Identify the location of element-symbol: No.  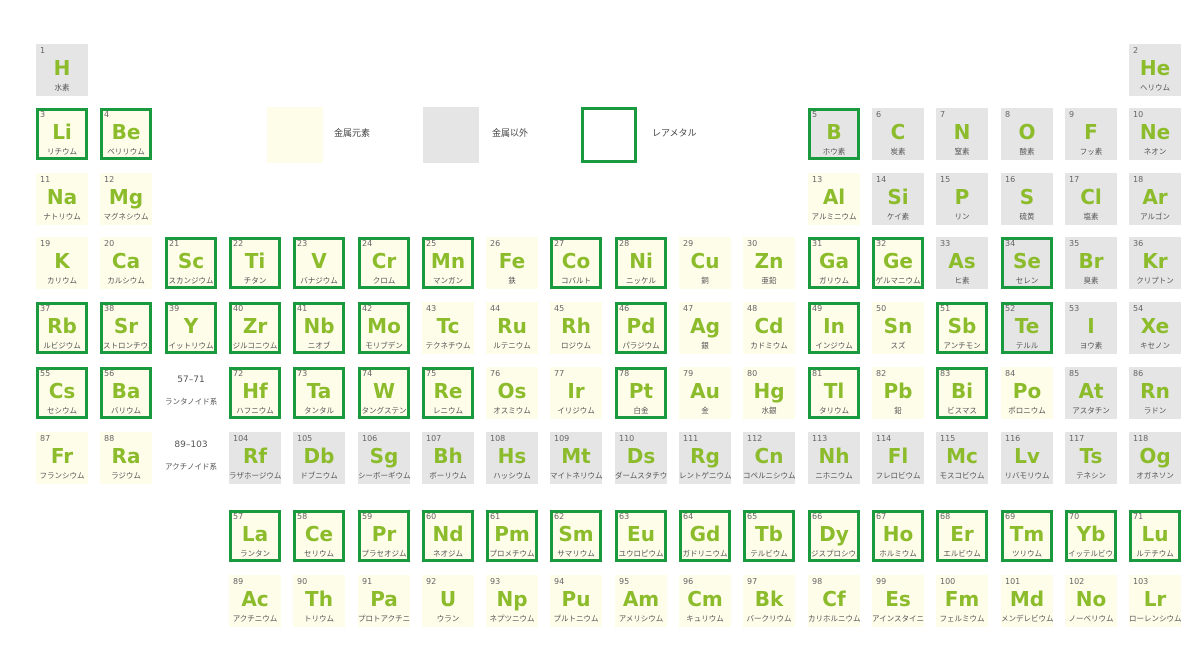
(1091, 599).